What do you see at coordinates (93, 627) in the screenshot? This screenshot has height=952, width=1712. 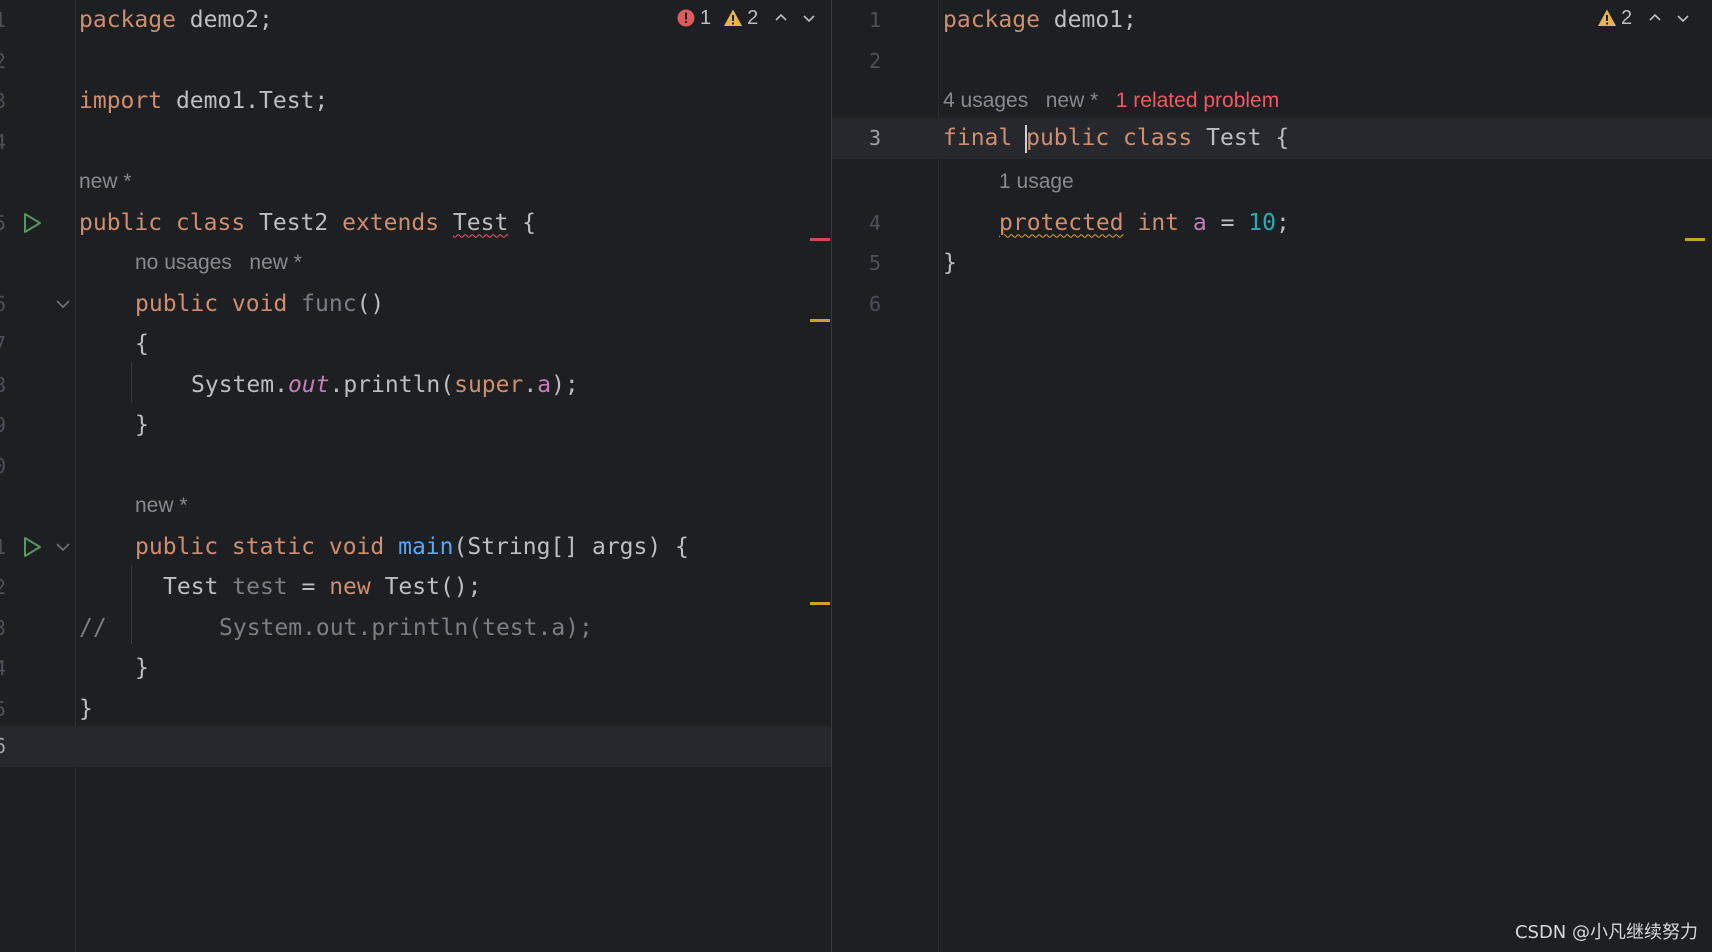 I see `comment-prefix: //` at bounding box center [93, 627].